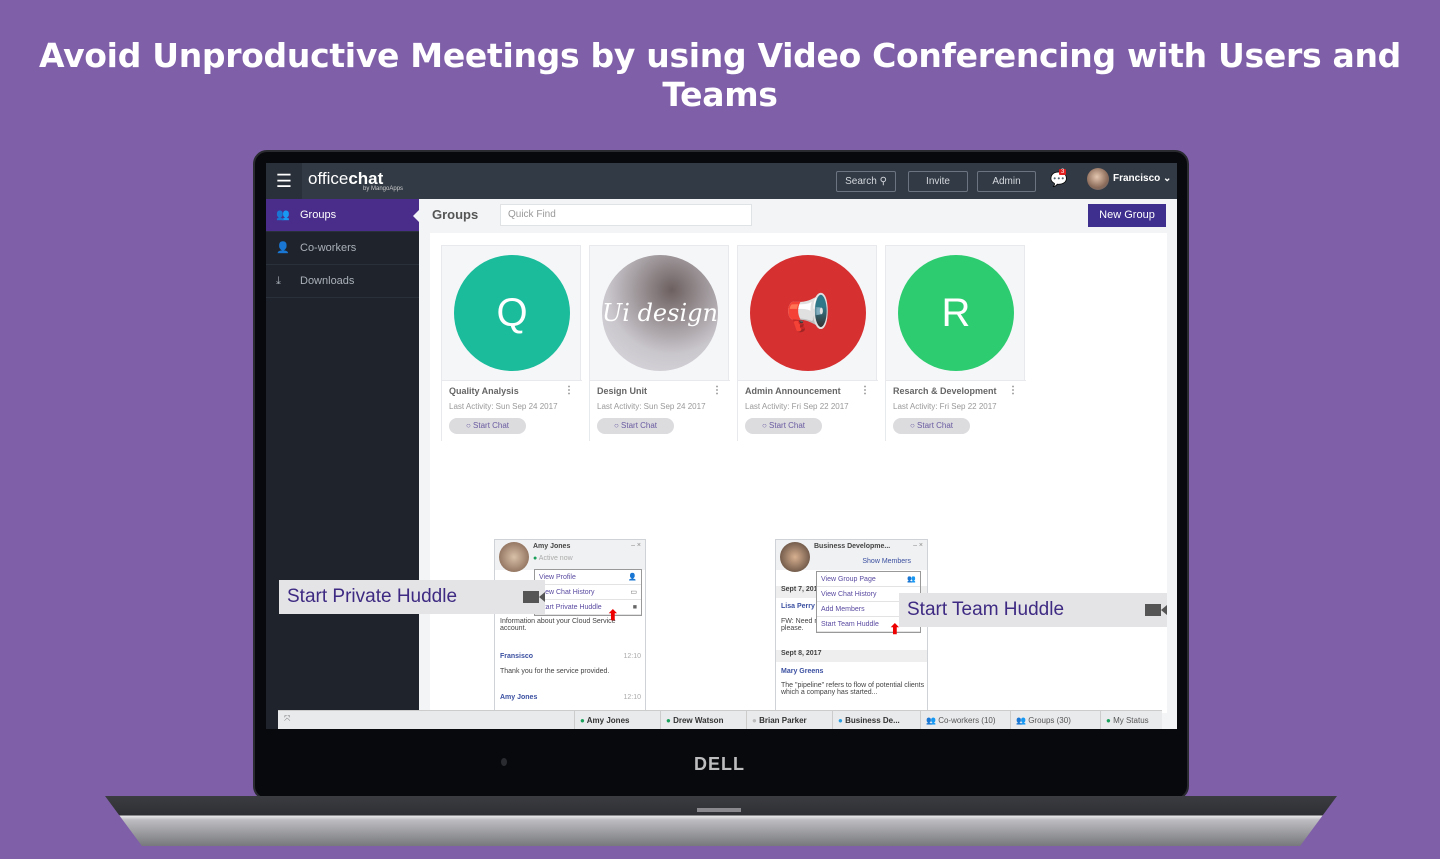 Image resolution: width=1440 pixels, height=859 pixels. What do you see at coordinates (553, 558) in the screenshot?
I see `status-text: ● Active now` at bounding box center [553, 558].